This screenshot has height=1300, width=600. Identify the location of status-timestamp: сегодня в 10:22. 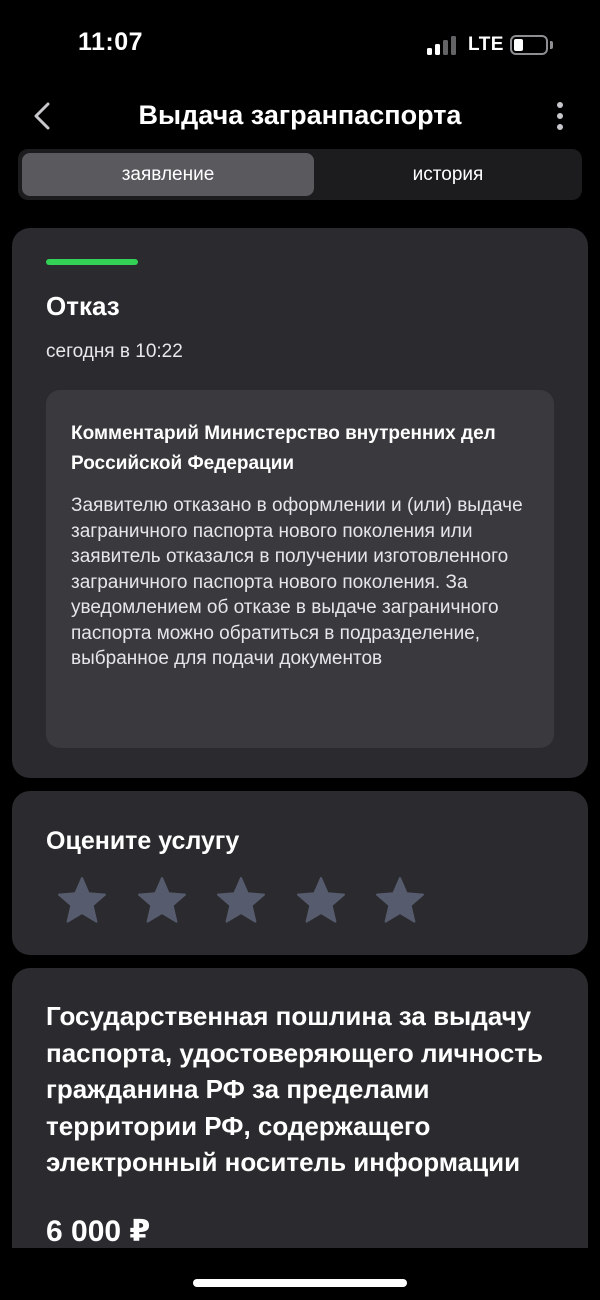
(114, 351).